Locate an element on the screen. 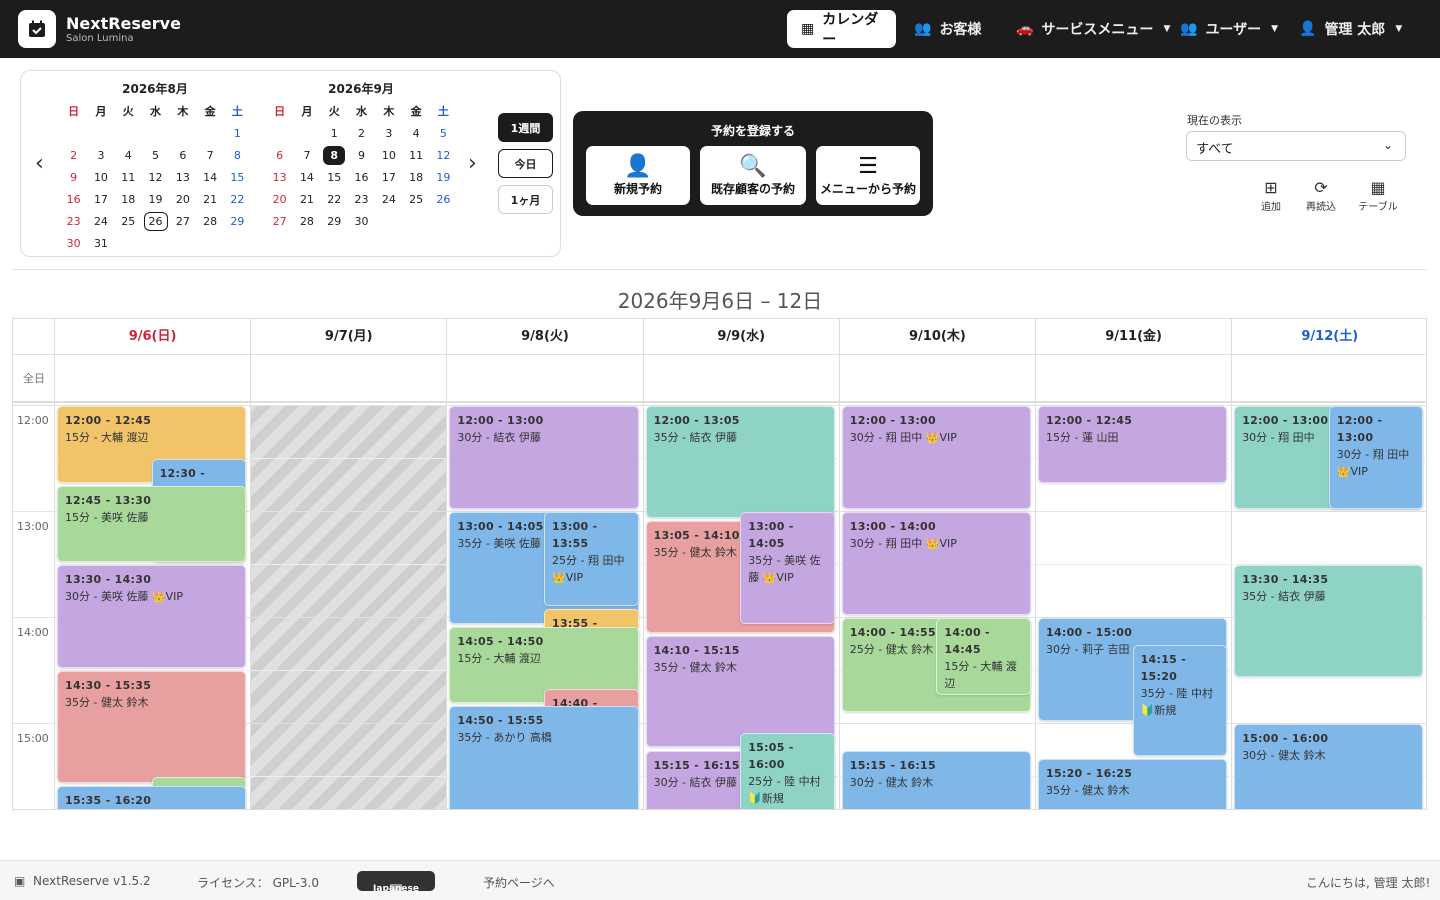  reservation-event: 14:15 - 15:20 35分 - 陸 中村 🔰新規 is located at coordinates (1180, 700).